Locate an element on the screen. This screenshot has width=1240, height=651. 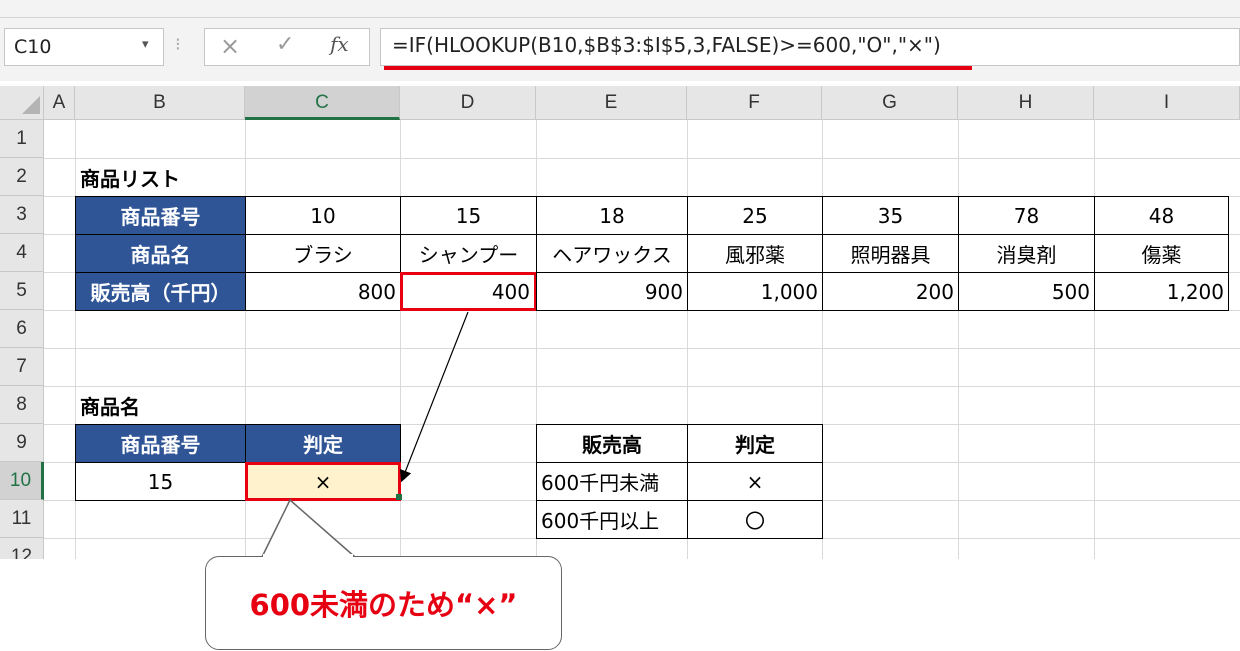
callout-pointer is located at coordinates (308, 528).